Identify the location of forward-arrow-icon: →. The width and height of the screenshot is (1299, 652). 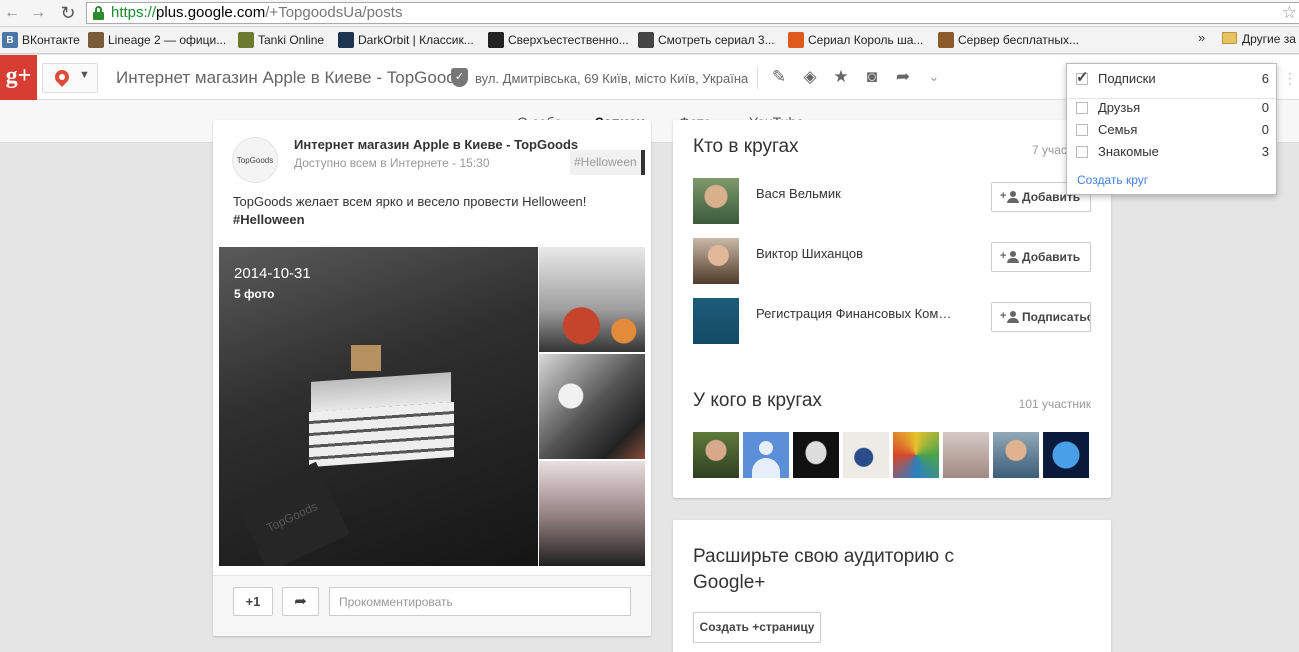
(38, 13).